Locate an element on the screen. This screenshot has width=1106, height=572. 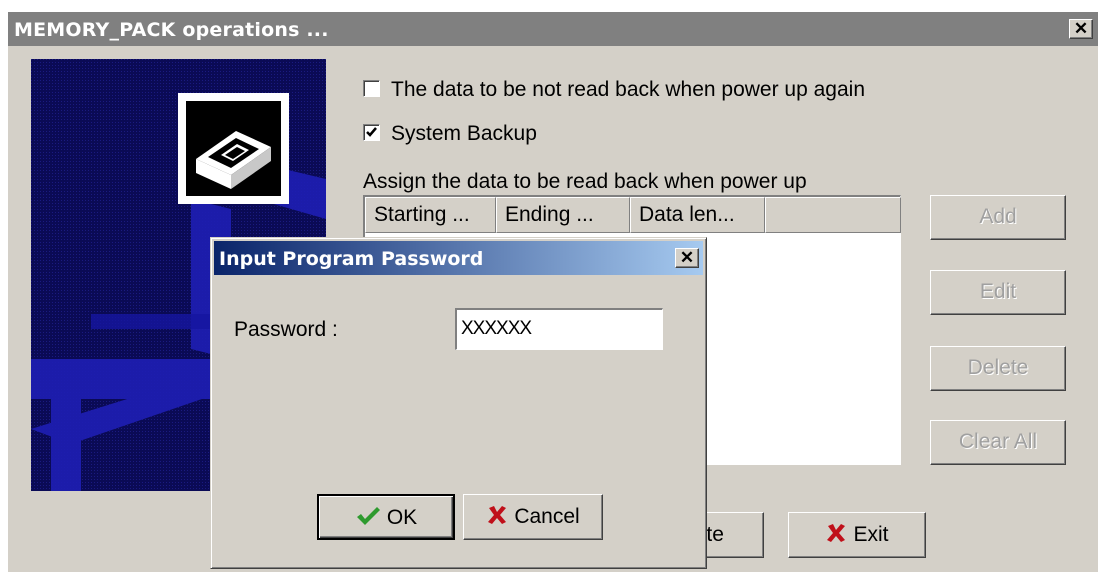
green-check-icon is located at coordinates (368, 516).